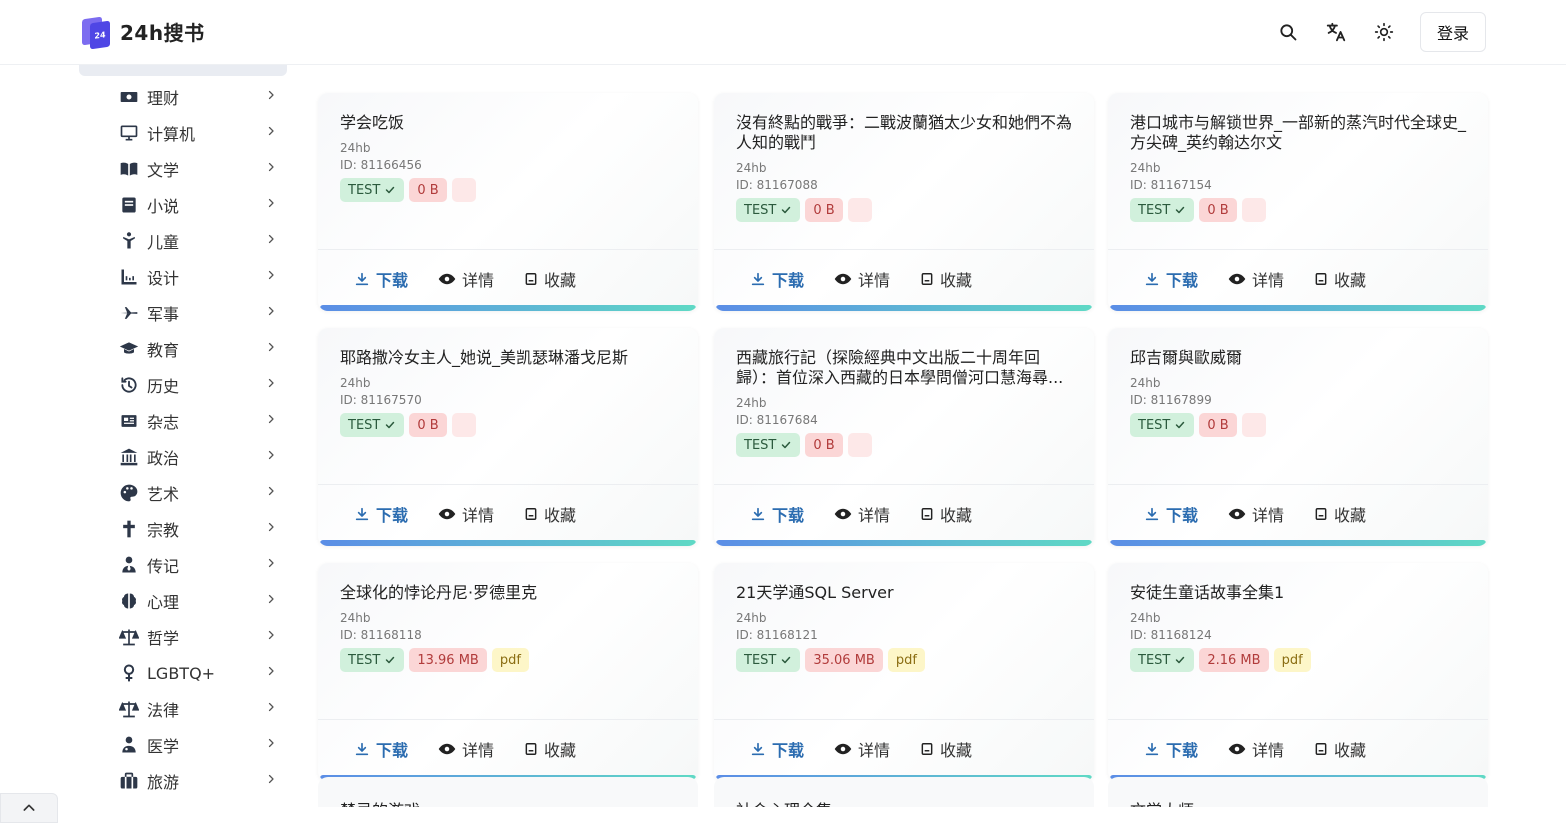  What do you see at coordinates (163, 530) in the screenshot?
I see `sidebar-item-label: 宗教` at bounding box center [163, 530].